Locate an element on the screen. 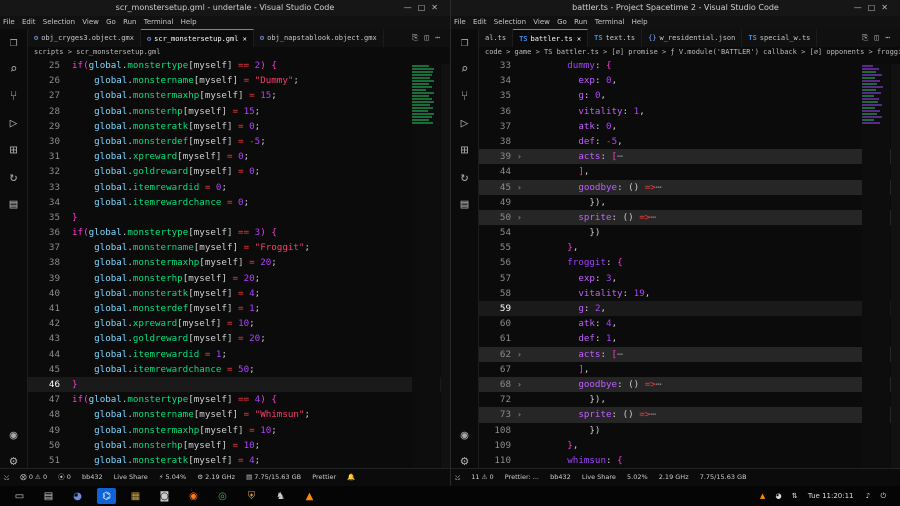 Image resolution: width=900 pixels, height=506 pixels. power-icon: ⏻ is located at coordinates (885, 496).